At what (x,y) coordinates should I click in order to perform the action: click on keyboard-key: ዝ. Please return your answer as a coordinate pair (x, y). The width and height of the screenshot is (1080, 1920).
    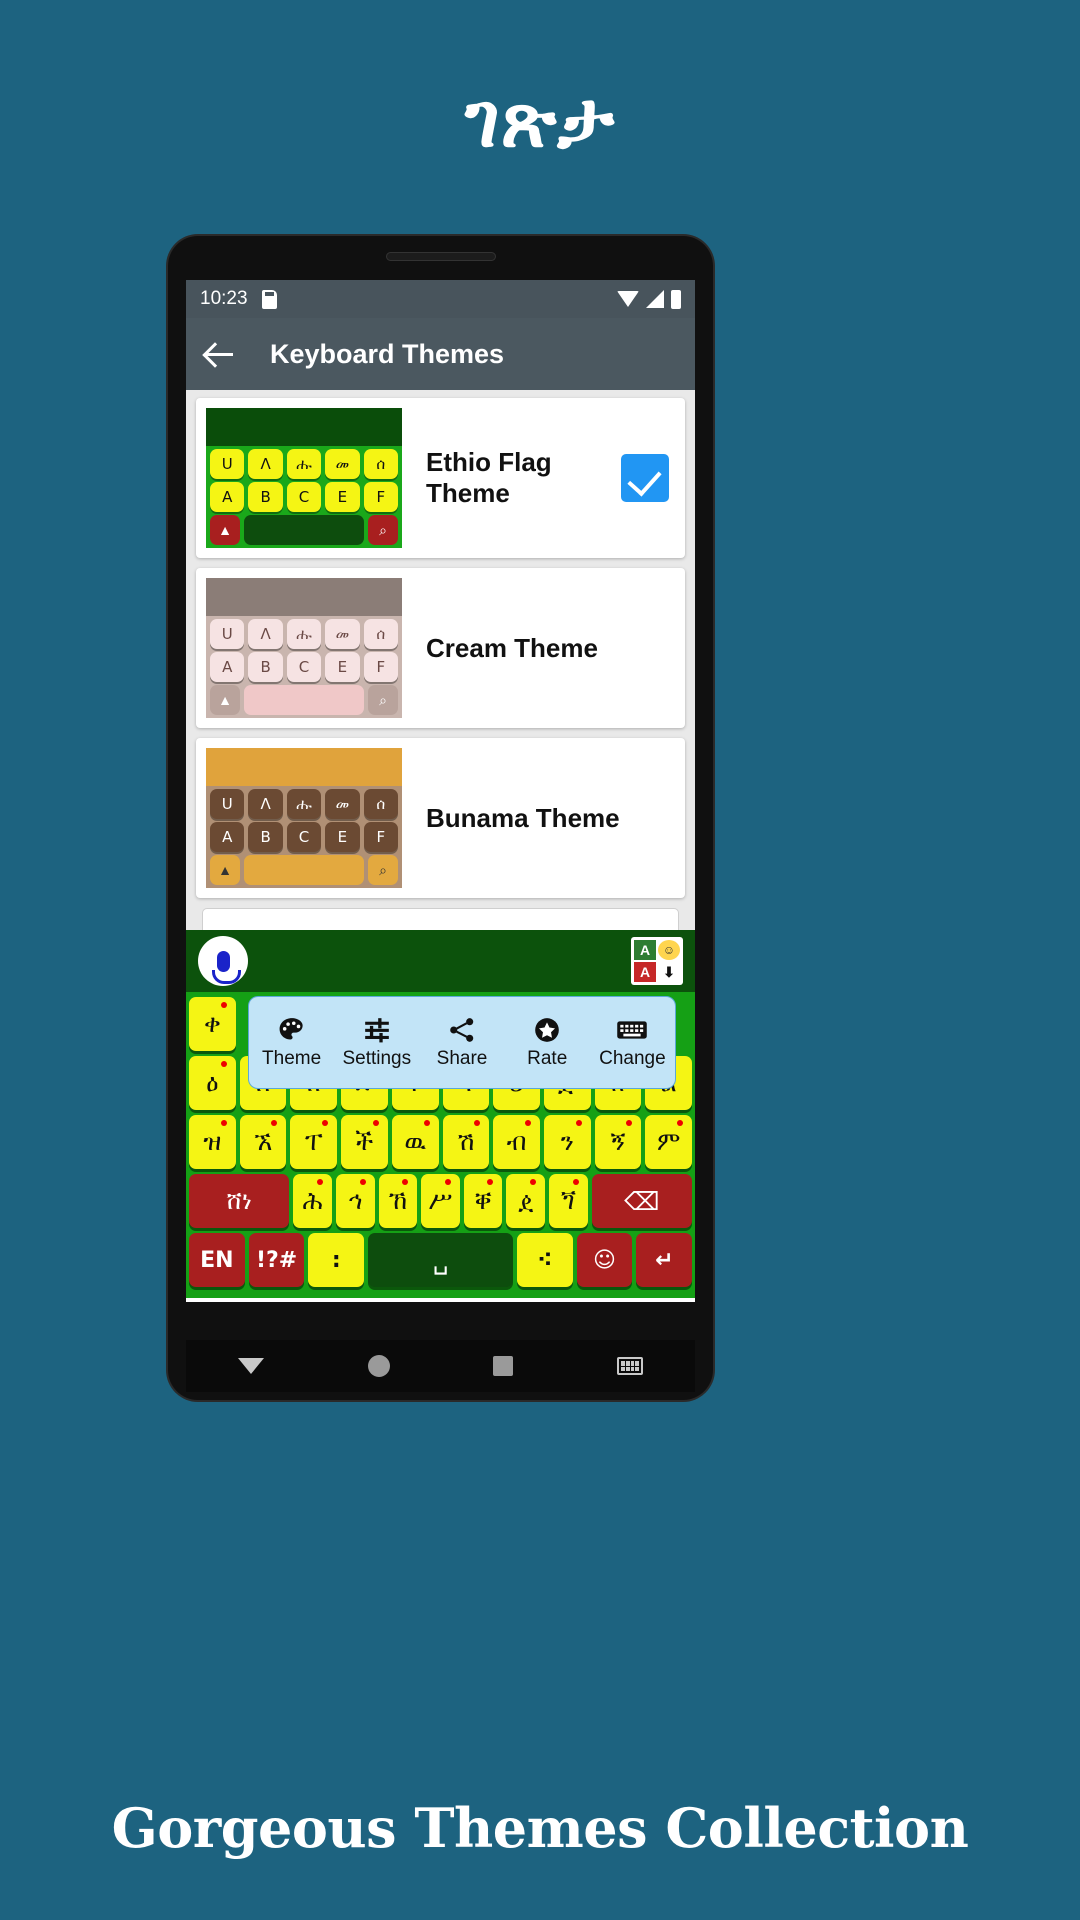
    Looking at the image, I should click on (212, 1142).